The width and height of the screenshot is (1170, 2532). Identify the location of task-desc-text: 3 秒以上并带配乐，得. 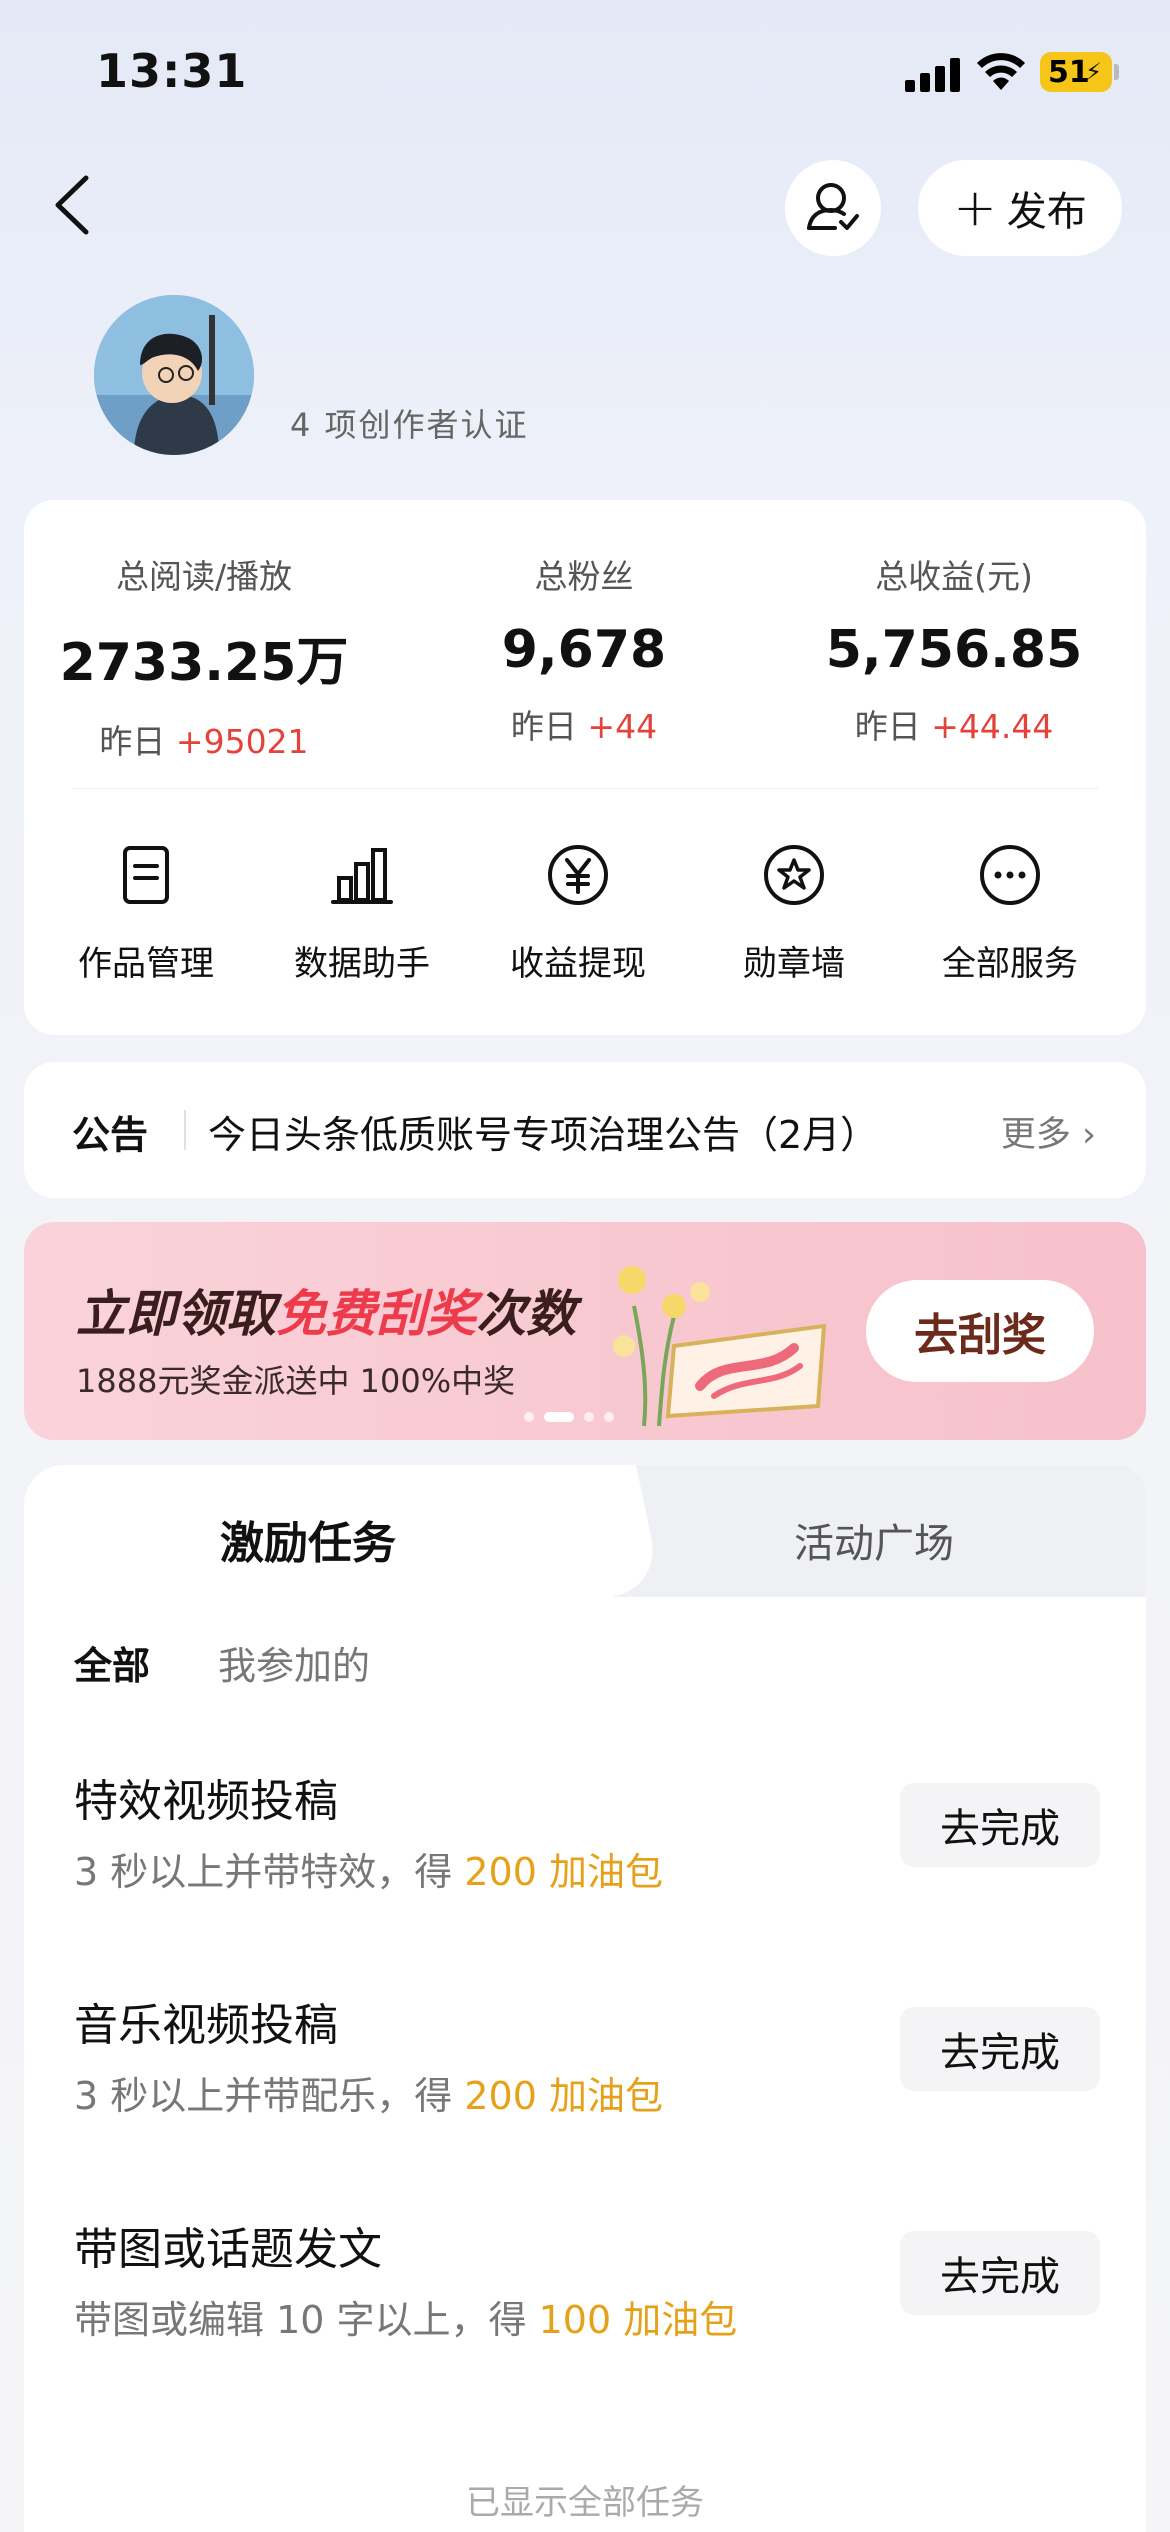
(269, 2096).